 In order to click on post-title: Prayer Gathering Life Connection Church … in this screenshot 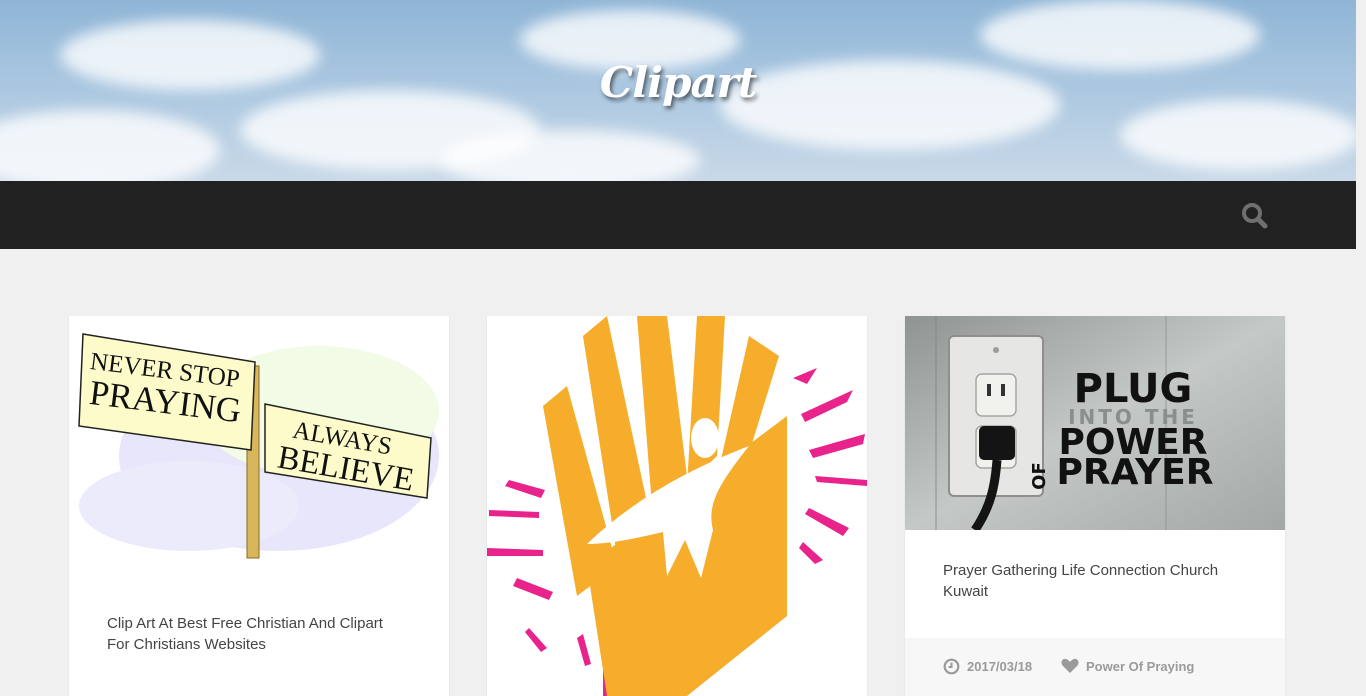, I will do `click(1093, 581)`.